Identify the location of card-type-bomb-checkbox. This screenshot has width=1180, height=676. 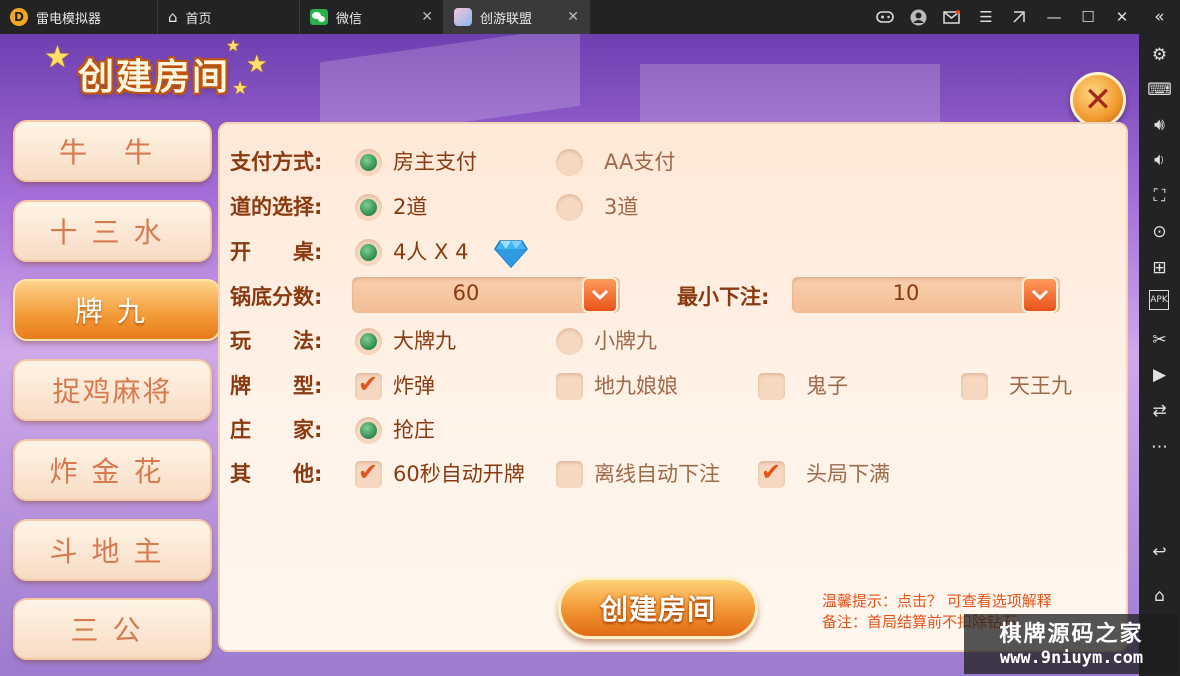
(368, 385).